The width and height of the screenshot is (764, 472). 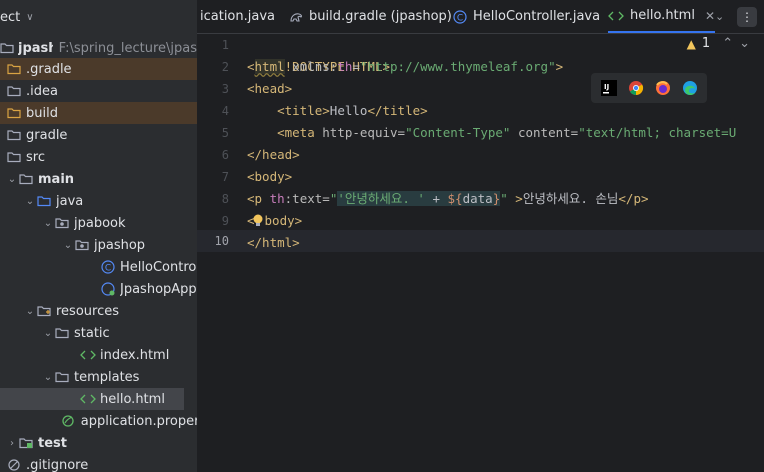 What do you see at coordinates (225, 155) in the screenshot?
I see `line-number: 6` at bounding box center [225, 155].